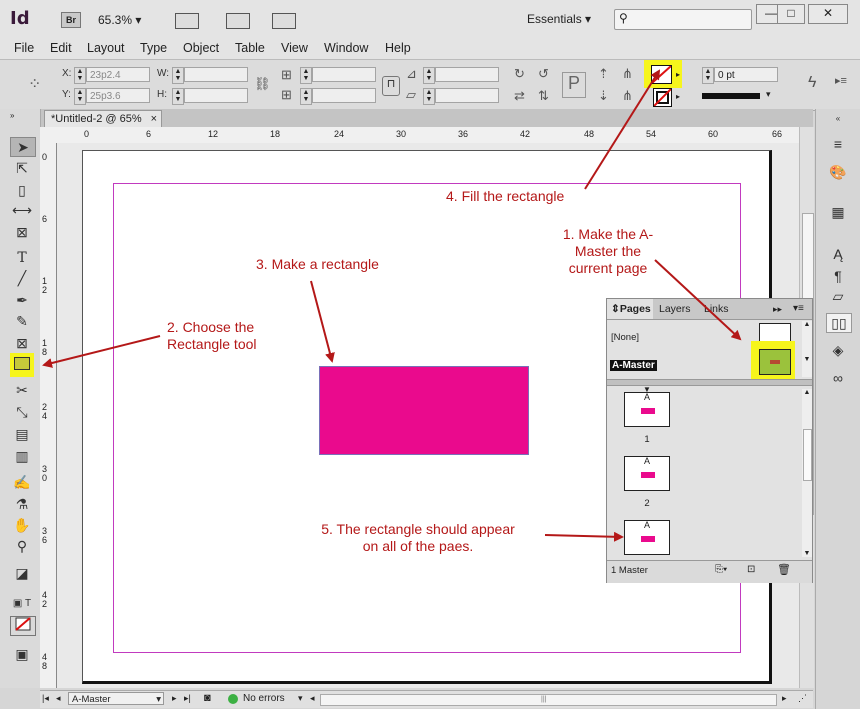 The height and width of the screenshot is (709, 860). I want to click on panel-collapse-icon: », so click(12, 115).